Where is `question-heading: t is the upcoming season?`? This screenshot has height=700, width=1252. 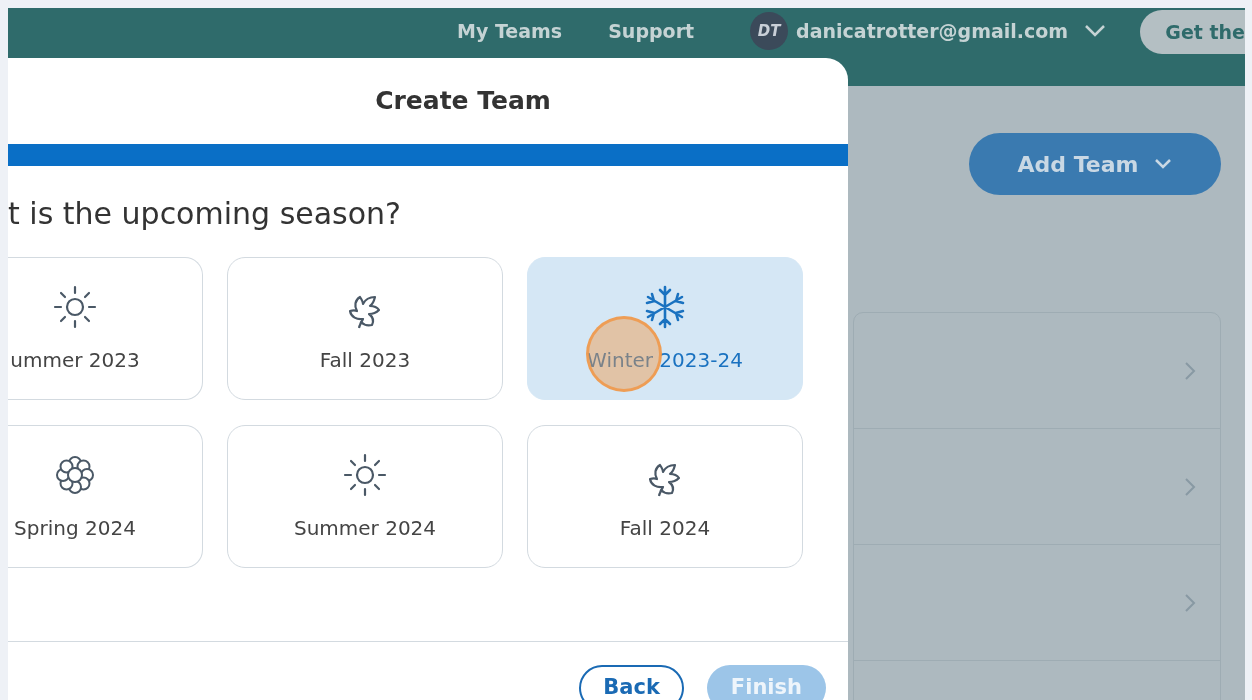
question-heading: t is the upcoming season? is located at coordinates (205, 214).